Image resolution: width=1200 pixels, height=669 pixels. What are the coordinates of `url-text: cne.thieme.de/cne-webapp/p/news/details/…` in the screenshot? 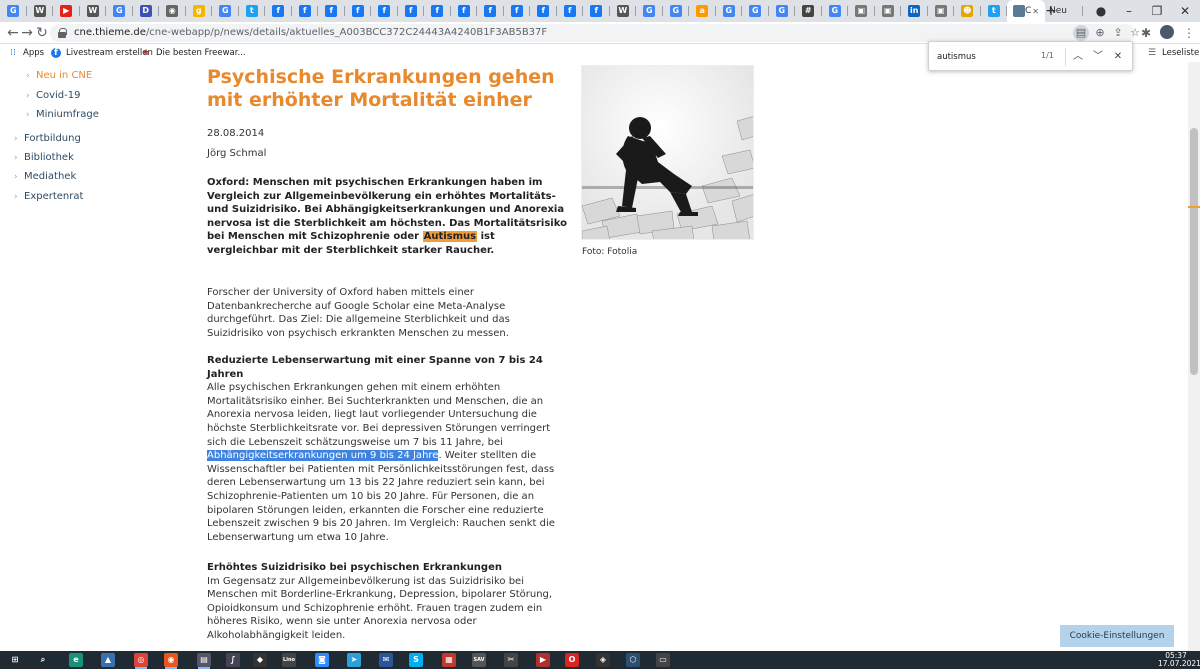 It's located at (310, 33).